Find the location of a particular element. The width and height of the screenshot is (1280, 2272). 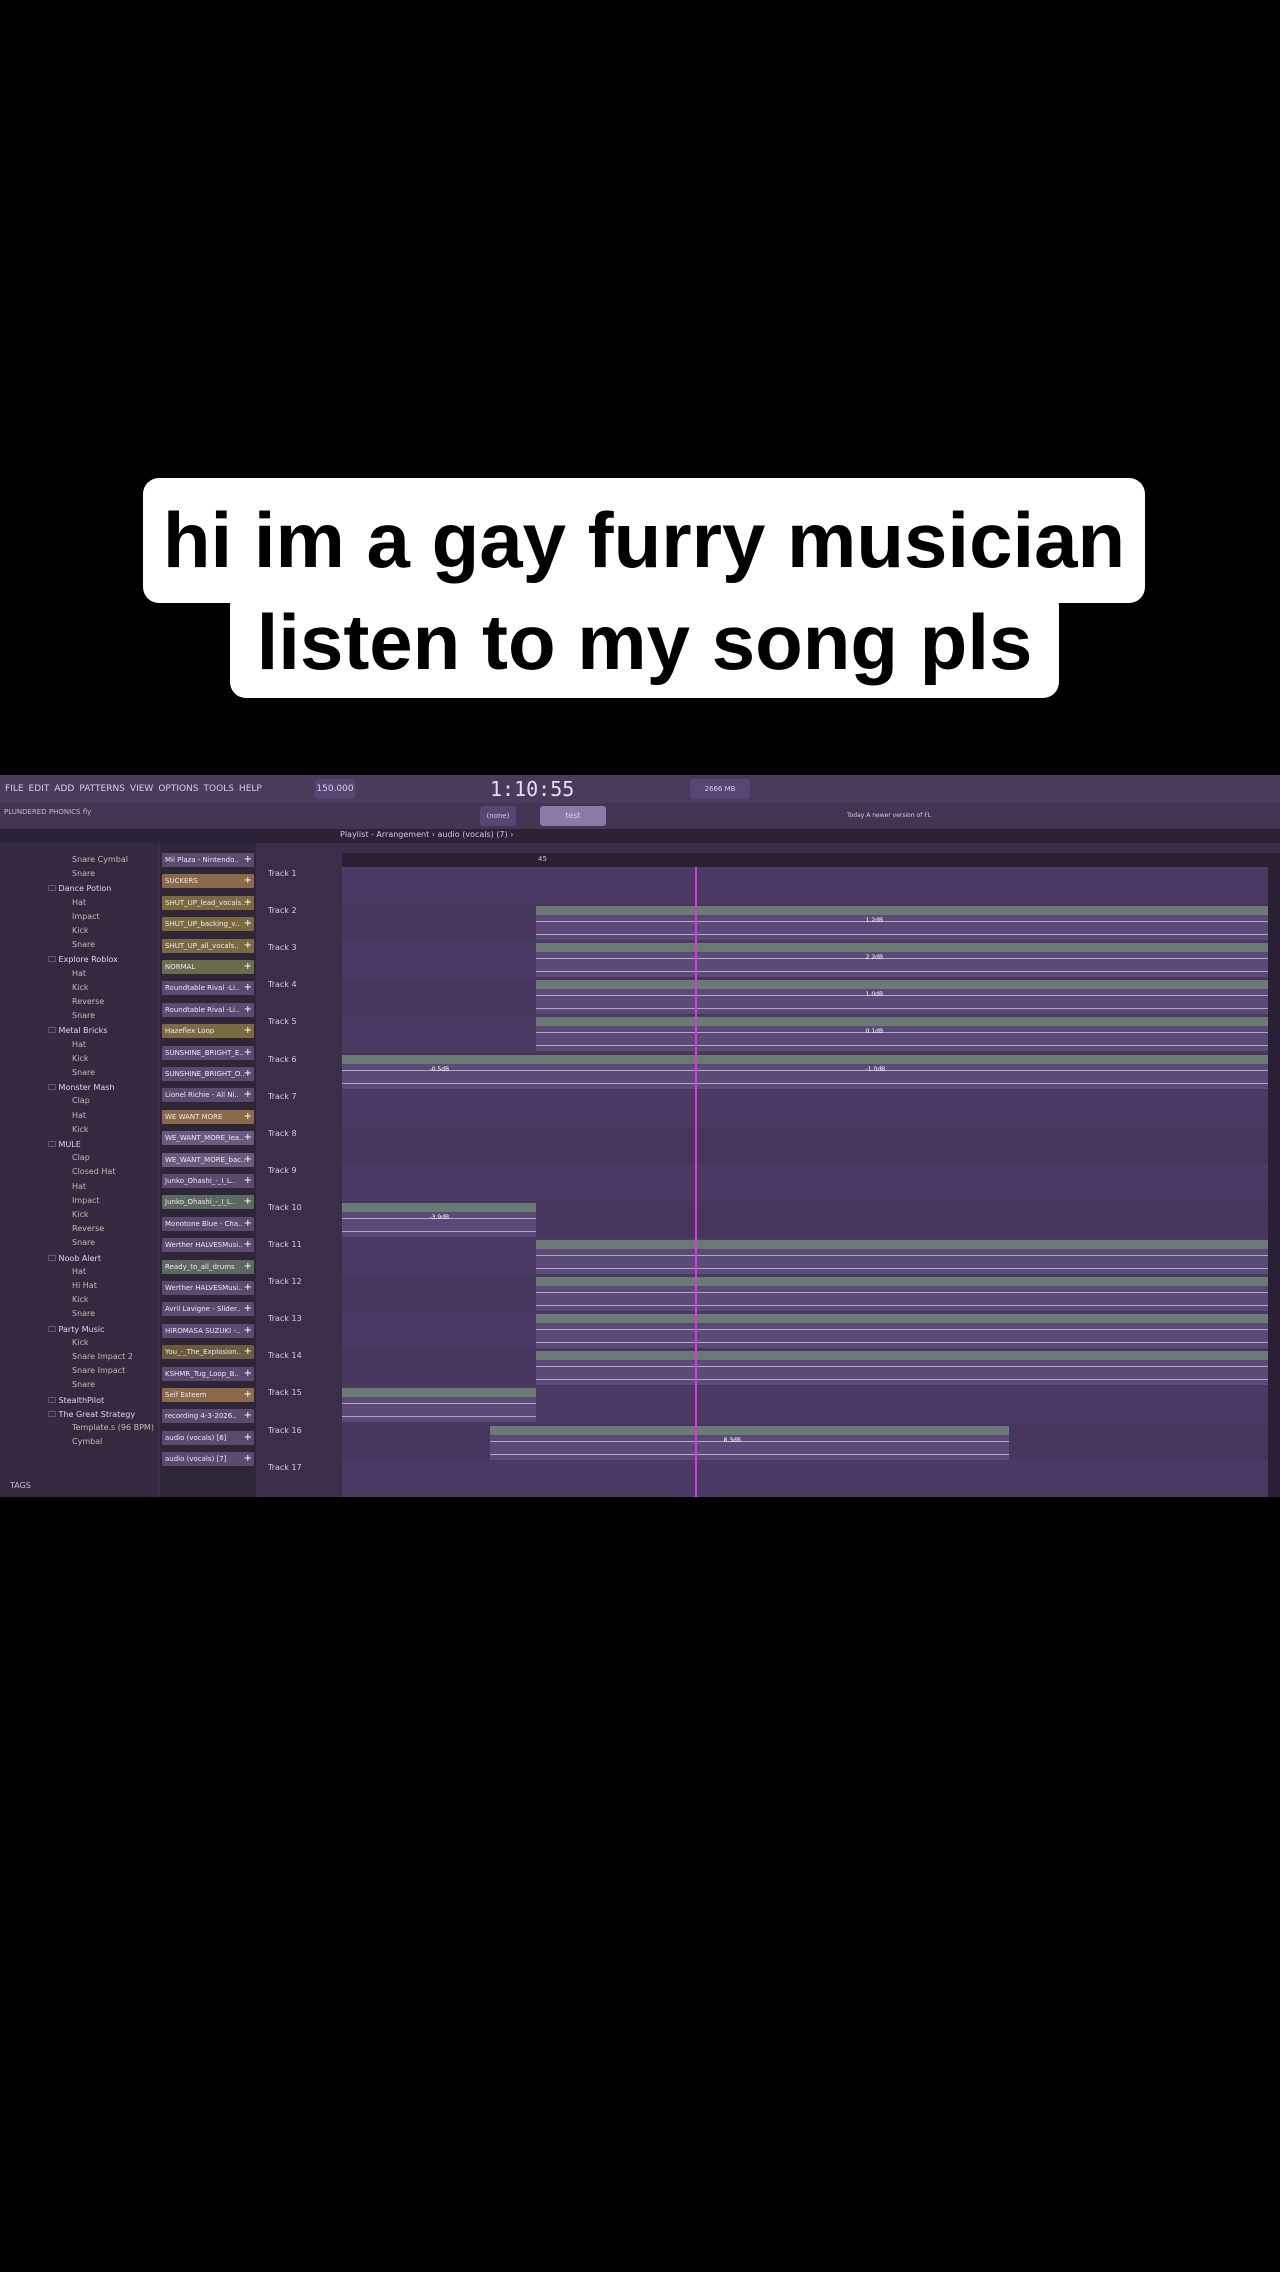

browser-folder: 🗀 Explore Roblox is located at coordinates (83, 961).